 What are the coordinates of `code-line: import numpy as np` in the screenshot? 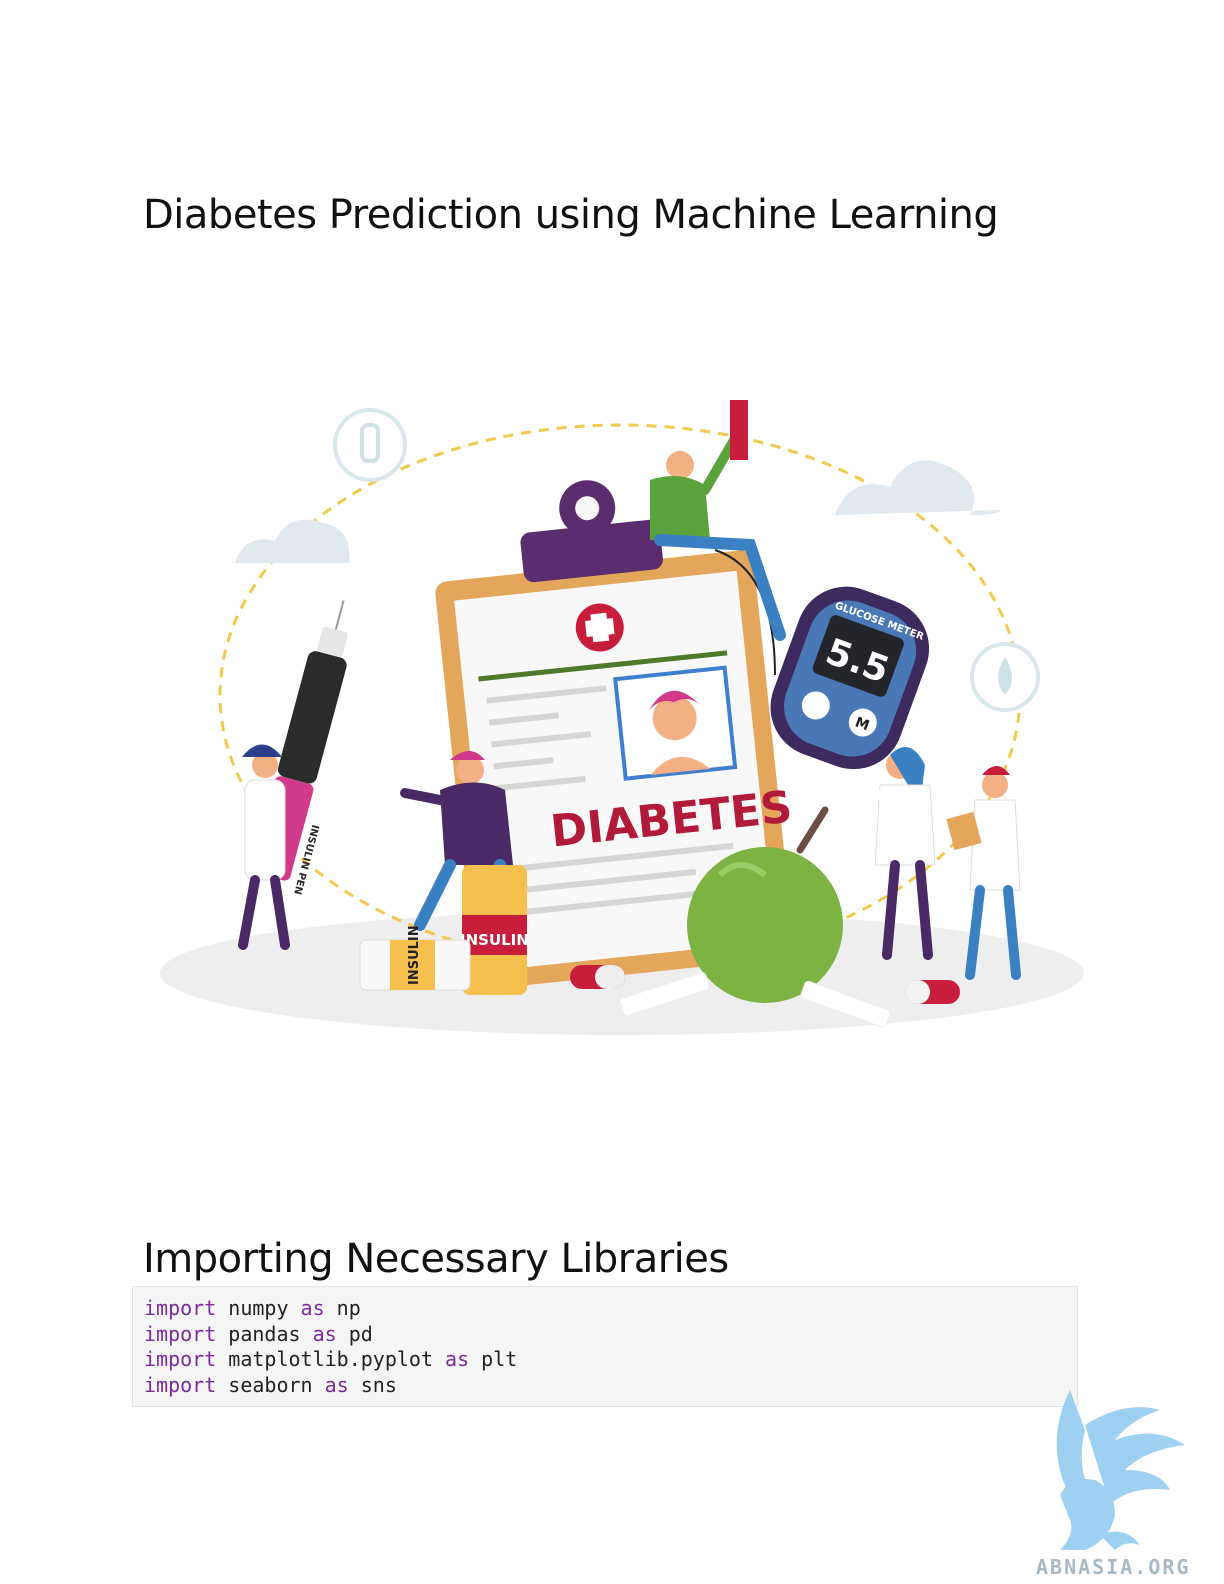 It's located at (610, 1309).